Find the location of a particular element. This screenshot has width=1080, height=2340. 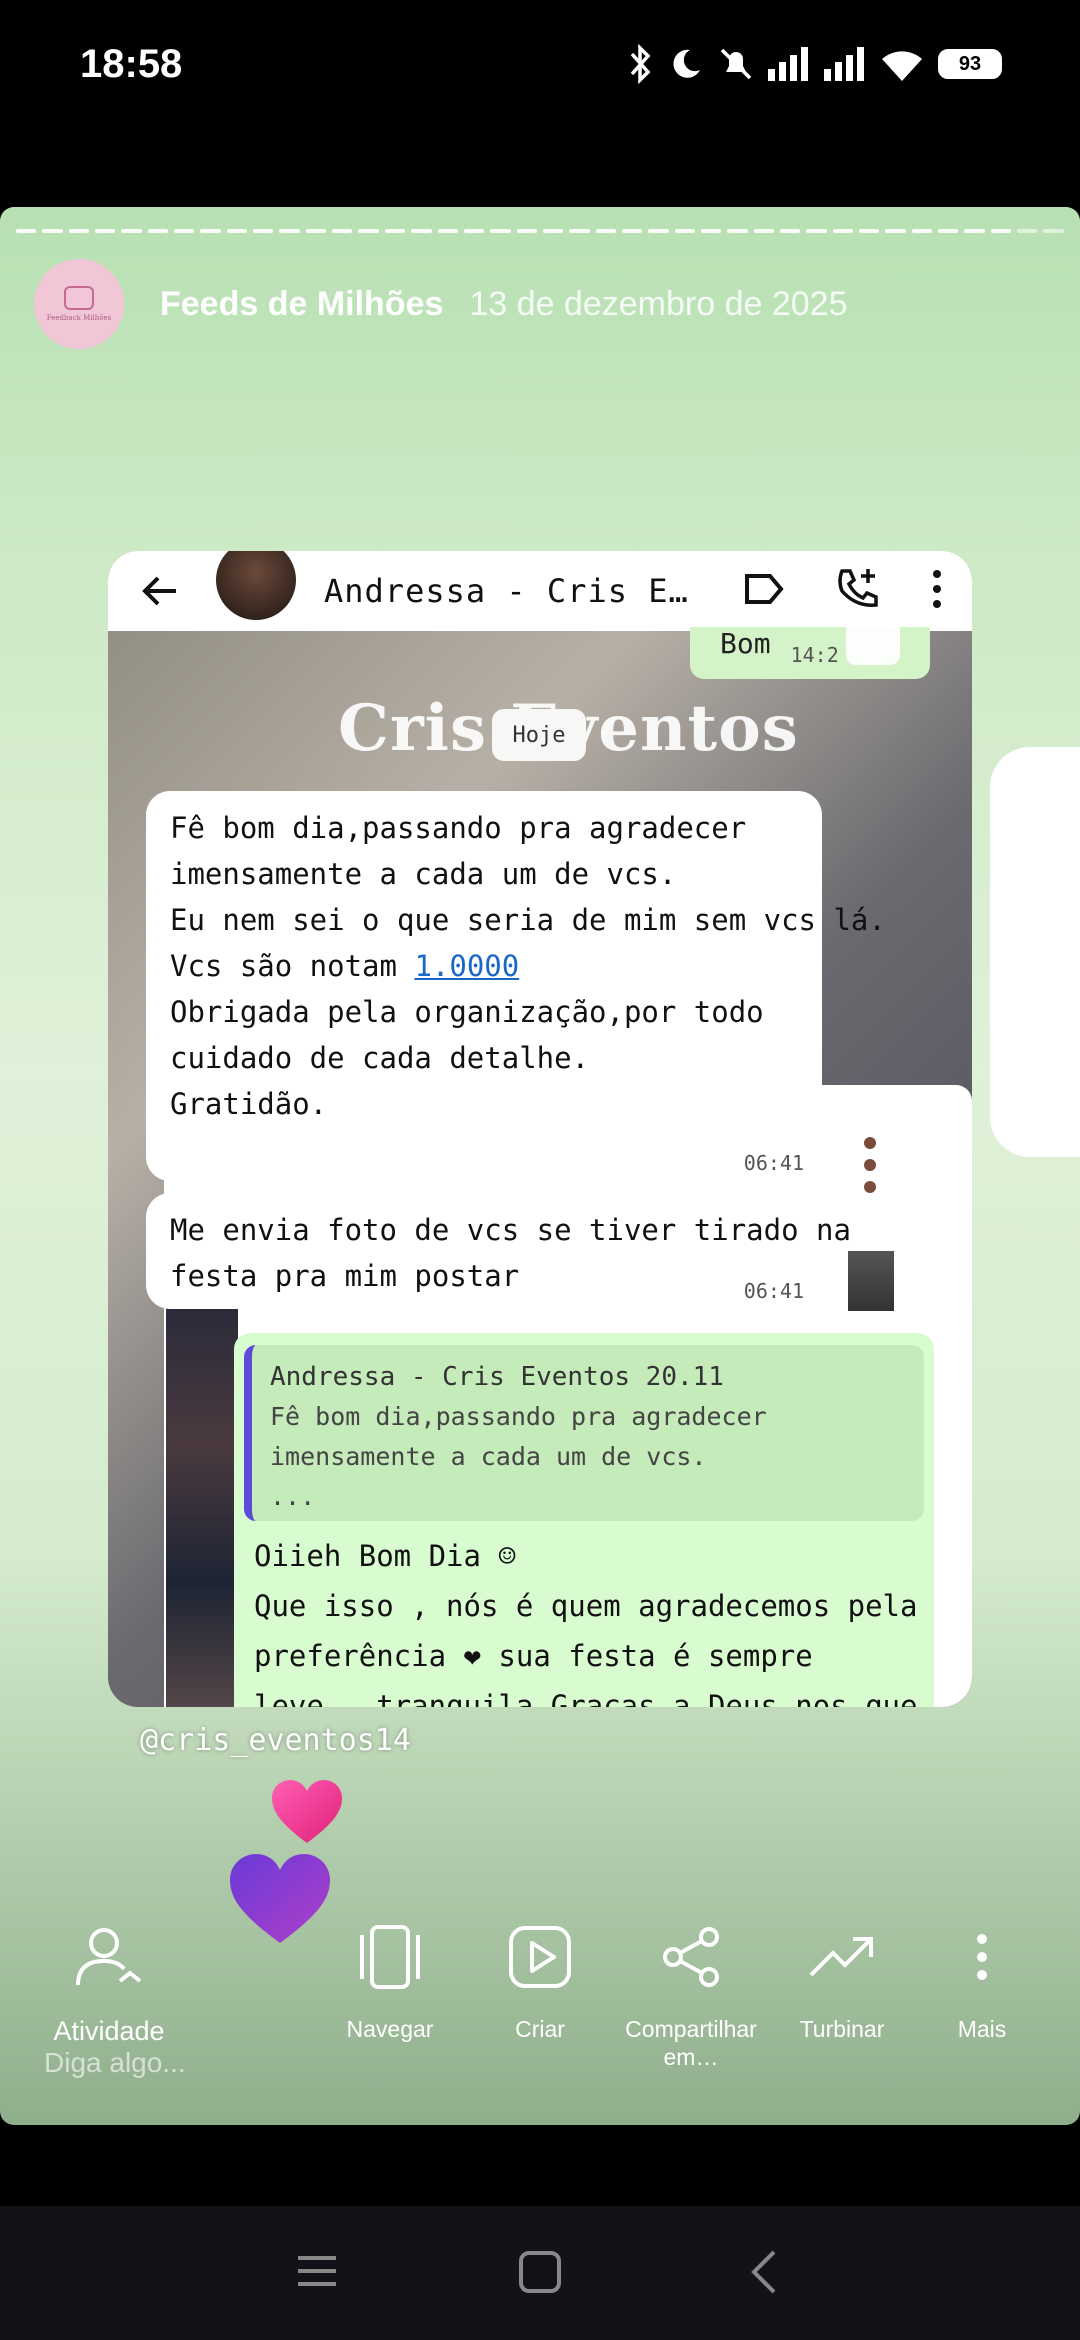

signal-icon is located at coordinates (788, 64).